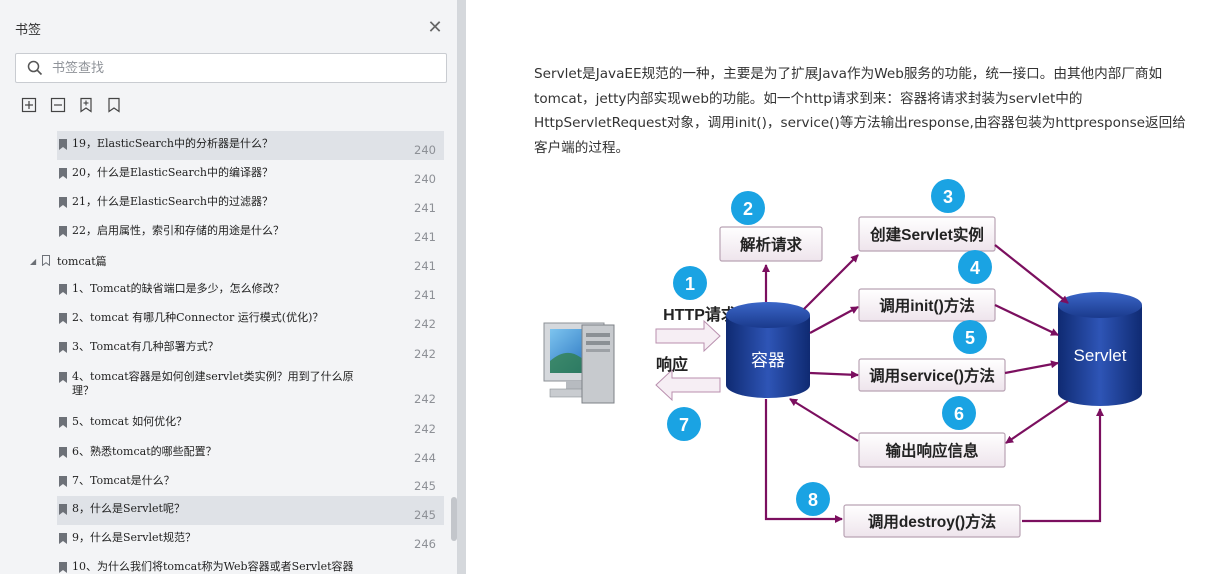  What do you see at coordinates (134, 537) in the screenshot?
I see `bookmark-label: 9，什么是Servlet规范？` at bounding box center [134, 537].